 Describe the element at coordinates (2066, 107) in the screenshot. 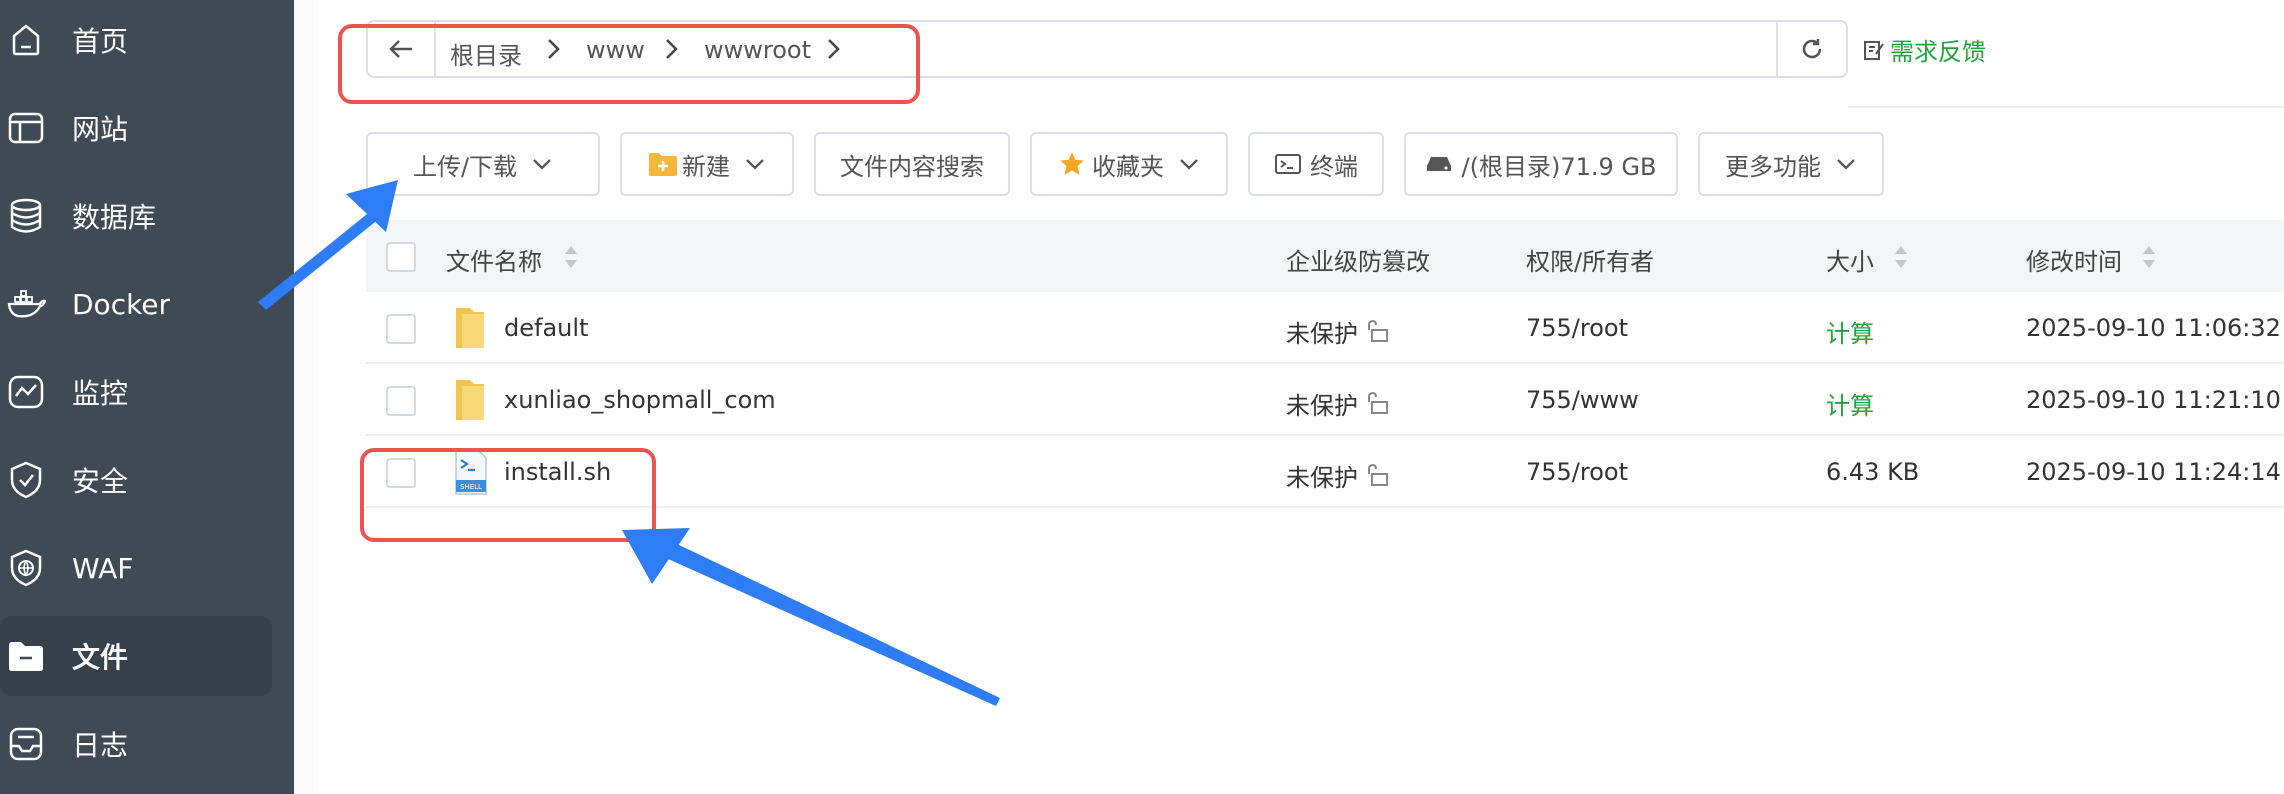

I see `divider` at that location.